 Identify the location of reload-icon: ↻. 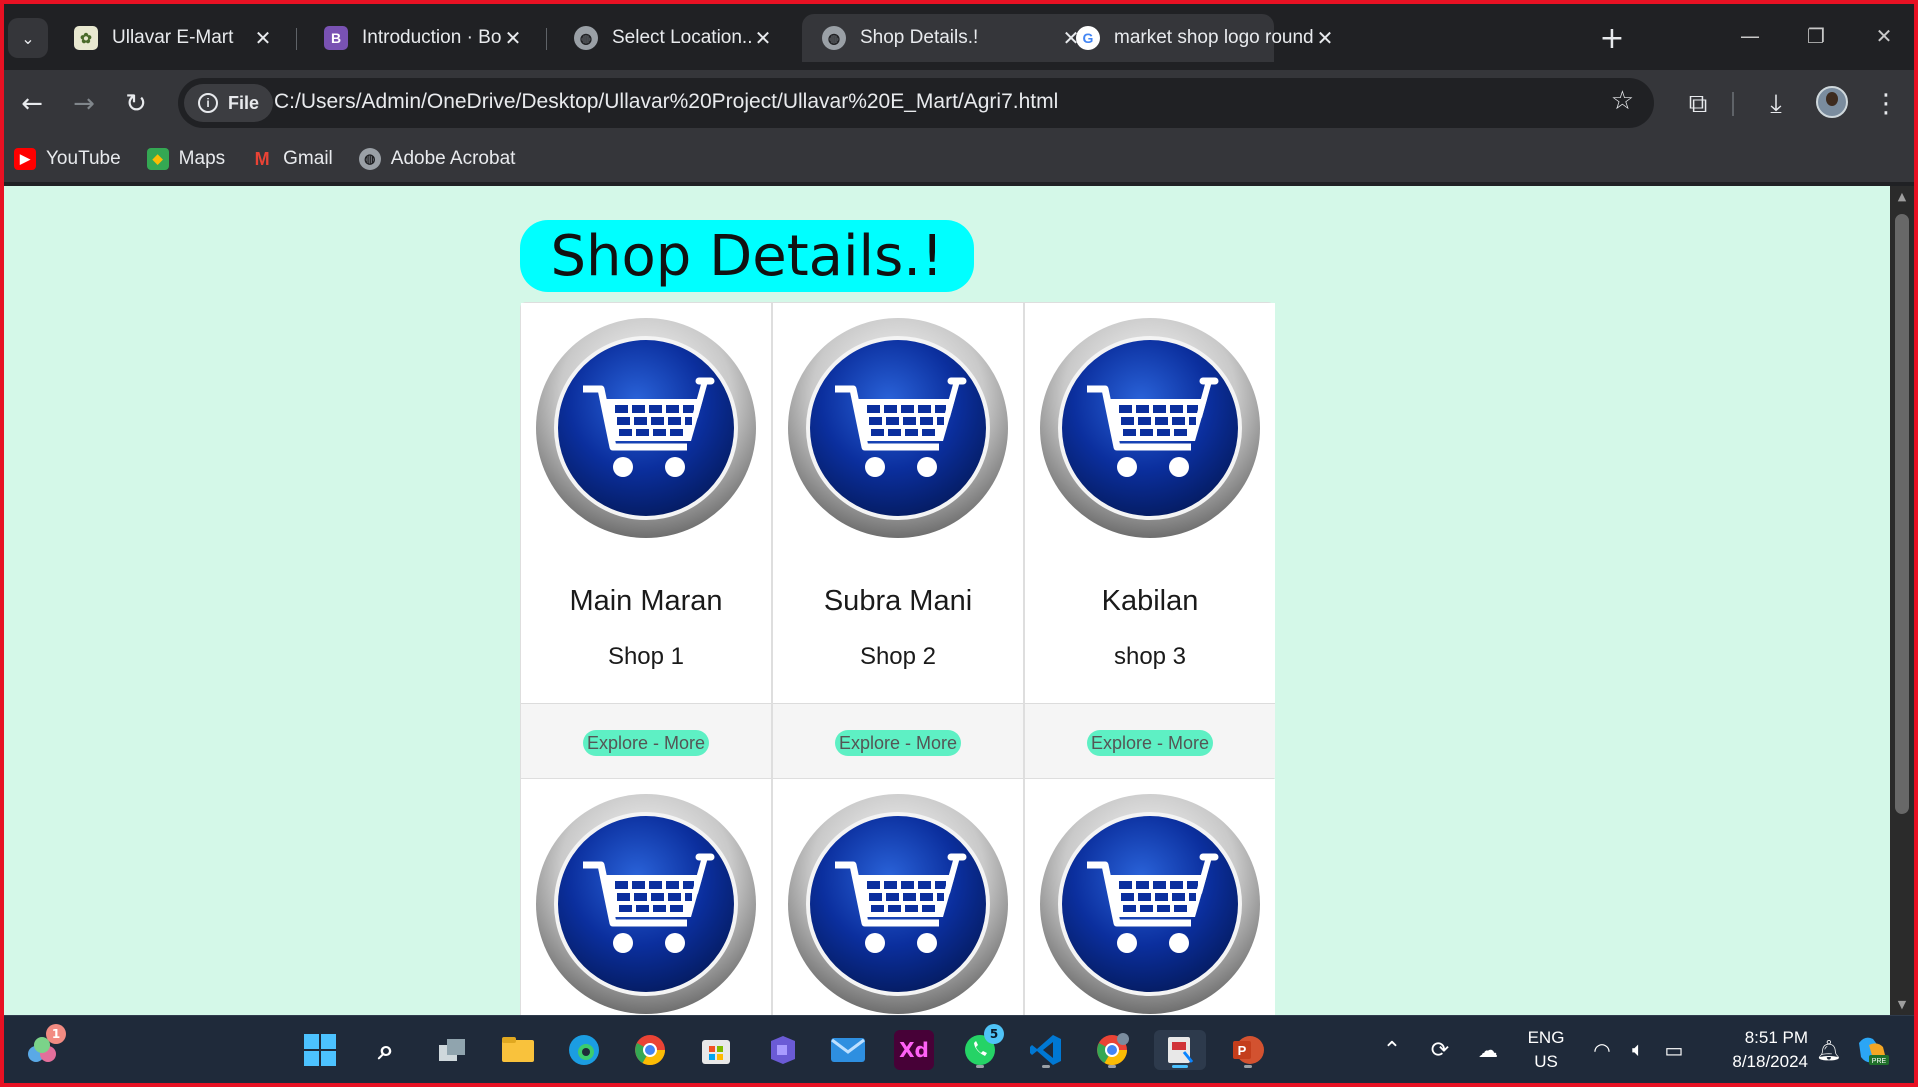
(136, 104).